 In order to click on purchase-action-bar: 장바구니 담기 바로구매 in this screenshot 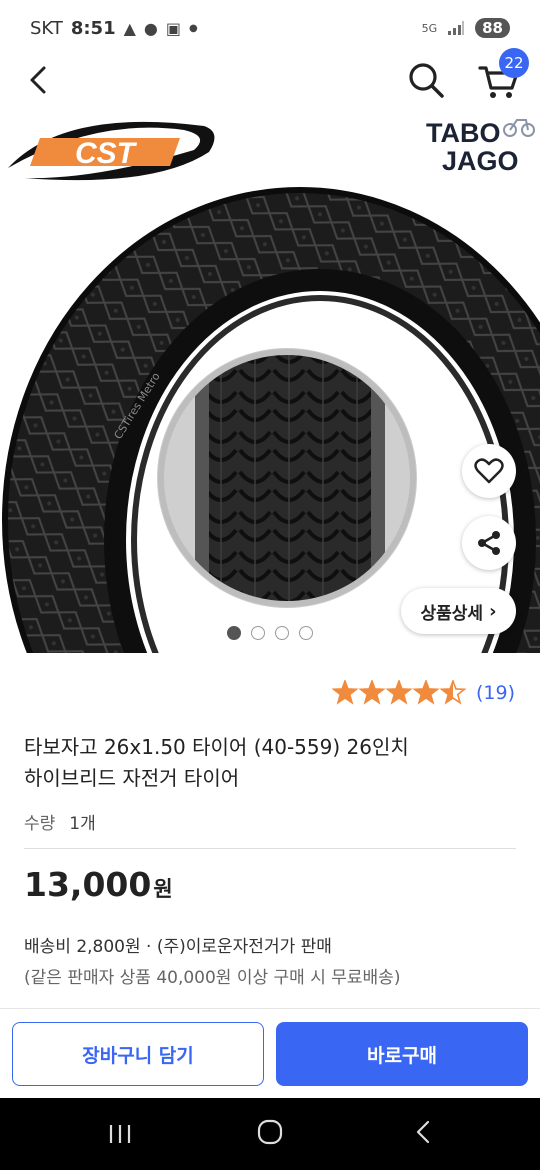, I will do `click(270, 1053)`.